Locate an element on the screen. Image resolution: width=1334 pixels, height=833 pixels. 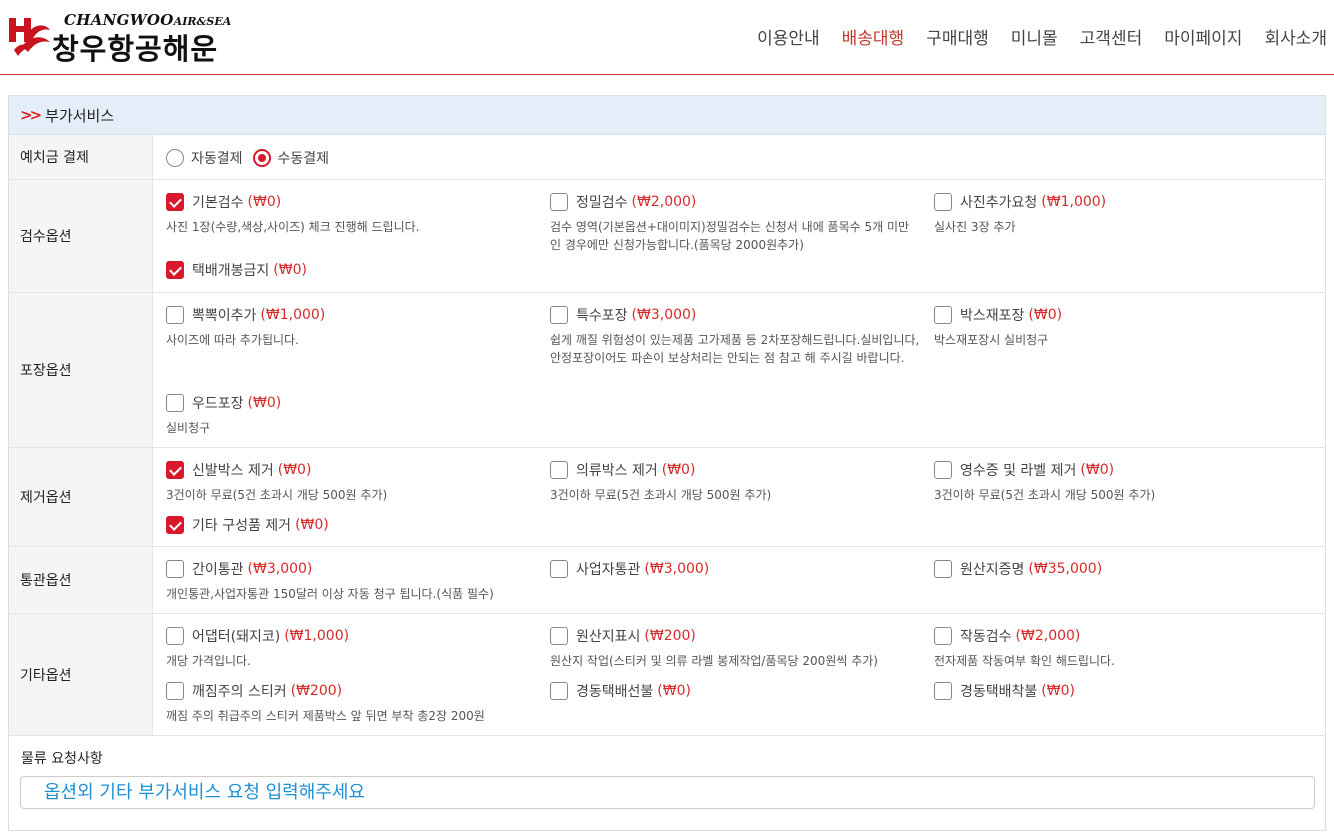
option-wood-packing: 우드포장 (₩0) 실비청구 is located at coordinates (351, 415).